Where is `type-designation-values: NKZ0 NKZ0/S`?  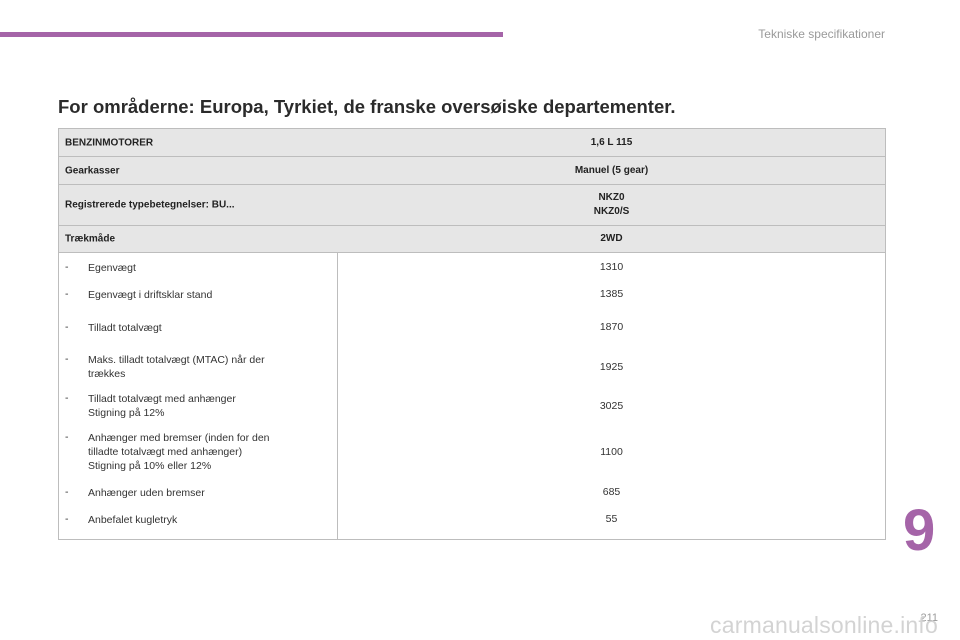 type-designation-values: NKZ0 NKZ0/S is located at coordinates (611, 205).